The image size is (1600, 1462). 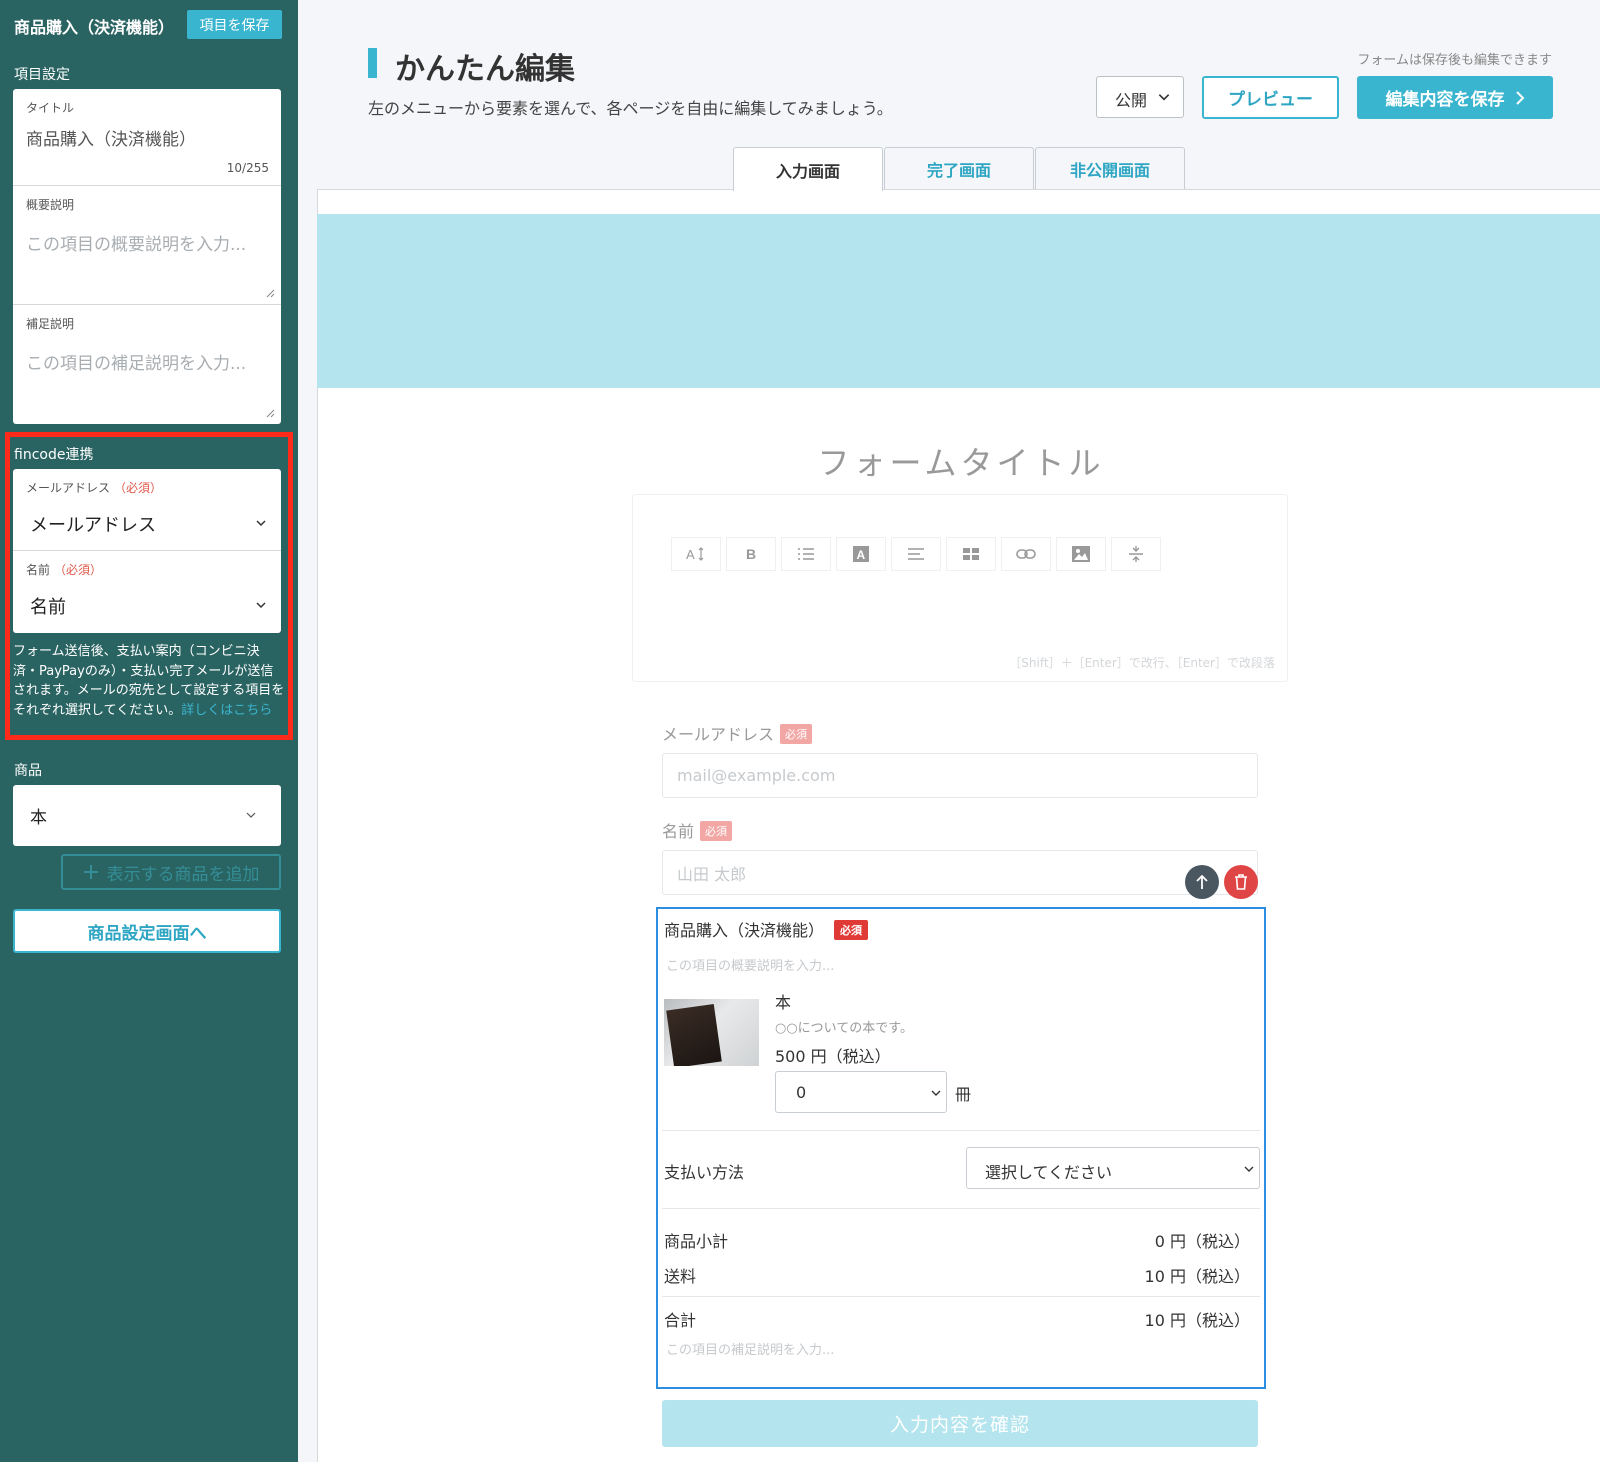 I want to click on font-size-button: A, so click(x=696, y=554).